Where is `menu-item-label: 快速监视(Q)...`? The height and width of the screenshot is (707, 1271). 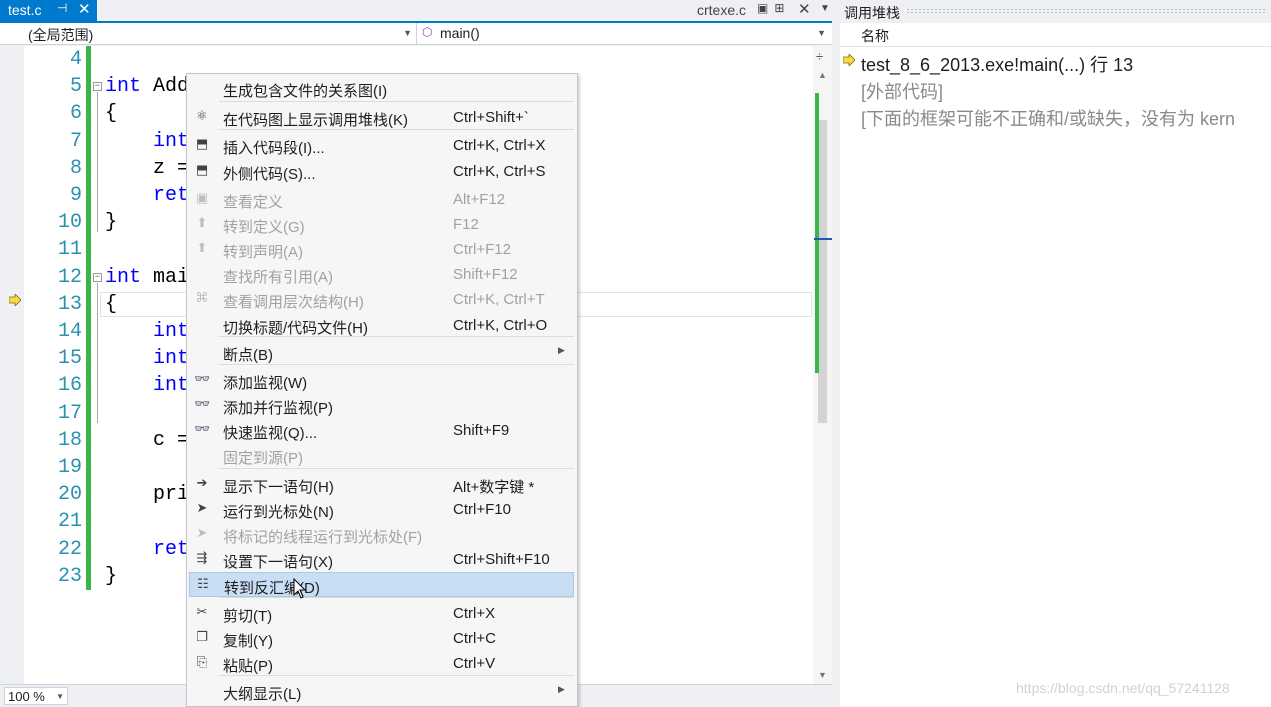 menu-item-label: 快速监视(Q)... is located at coordinates (270, 433).